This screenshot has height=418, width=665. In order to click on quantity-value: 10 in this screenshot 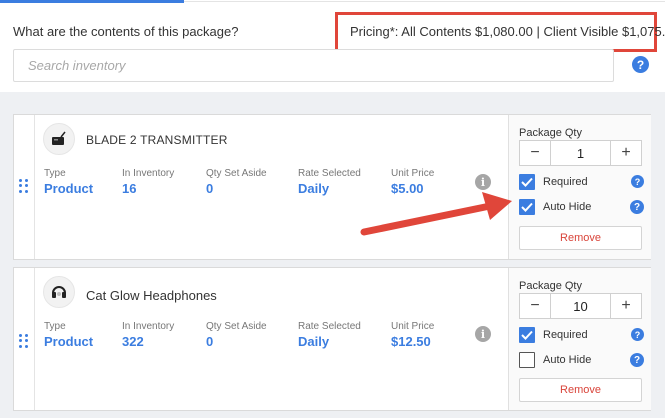, I will do `click(580, 306)`.